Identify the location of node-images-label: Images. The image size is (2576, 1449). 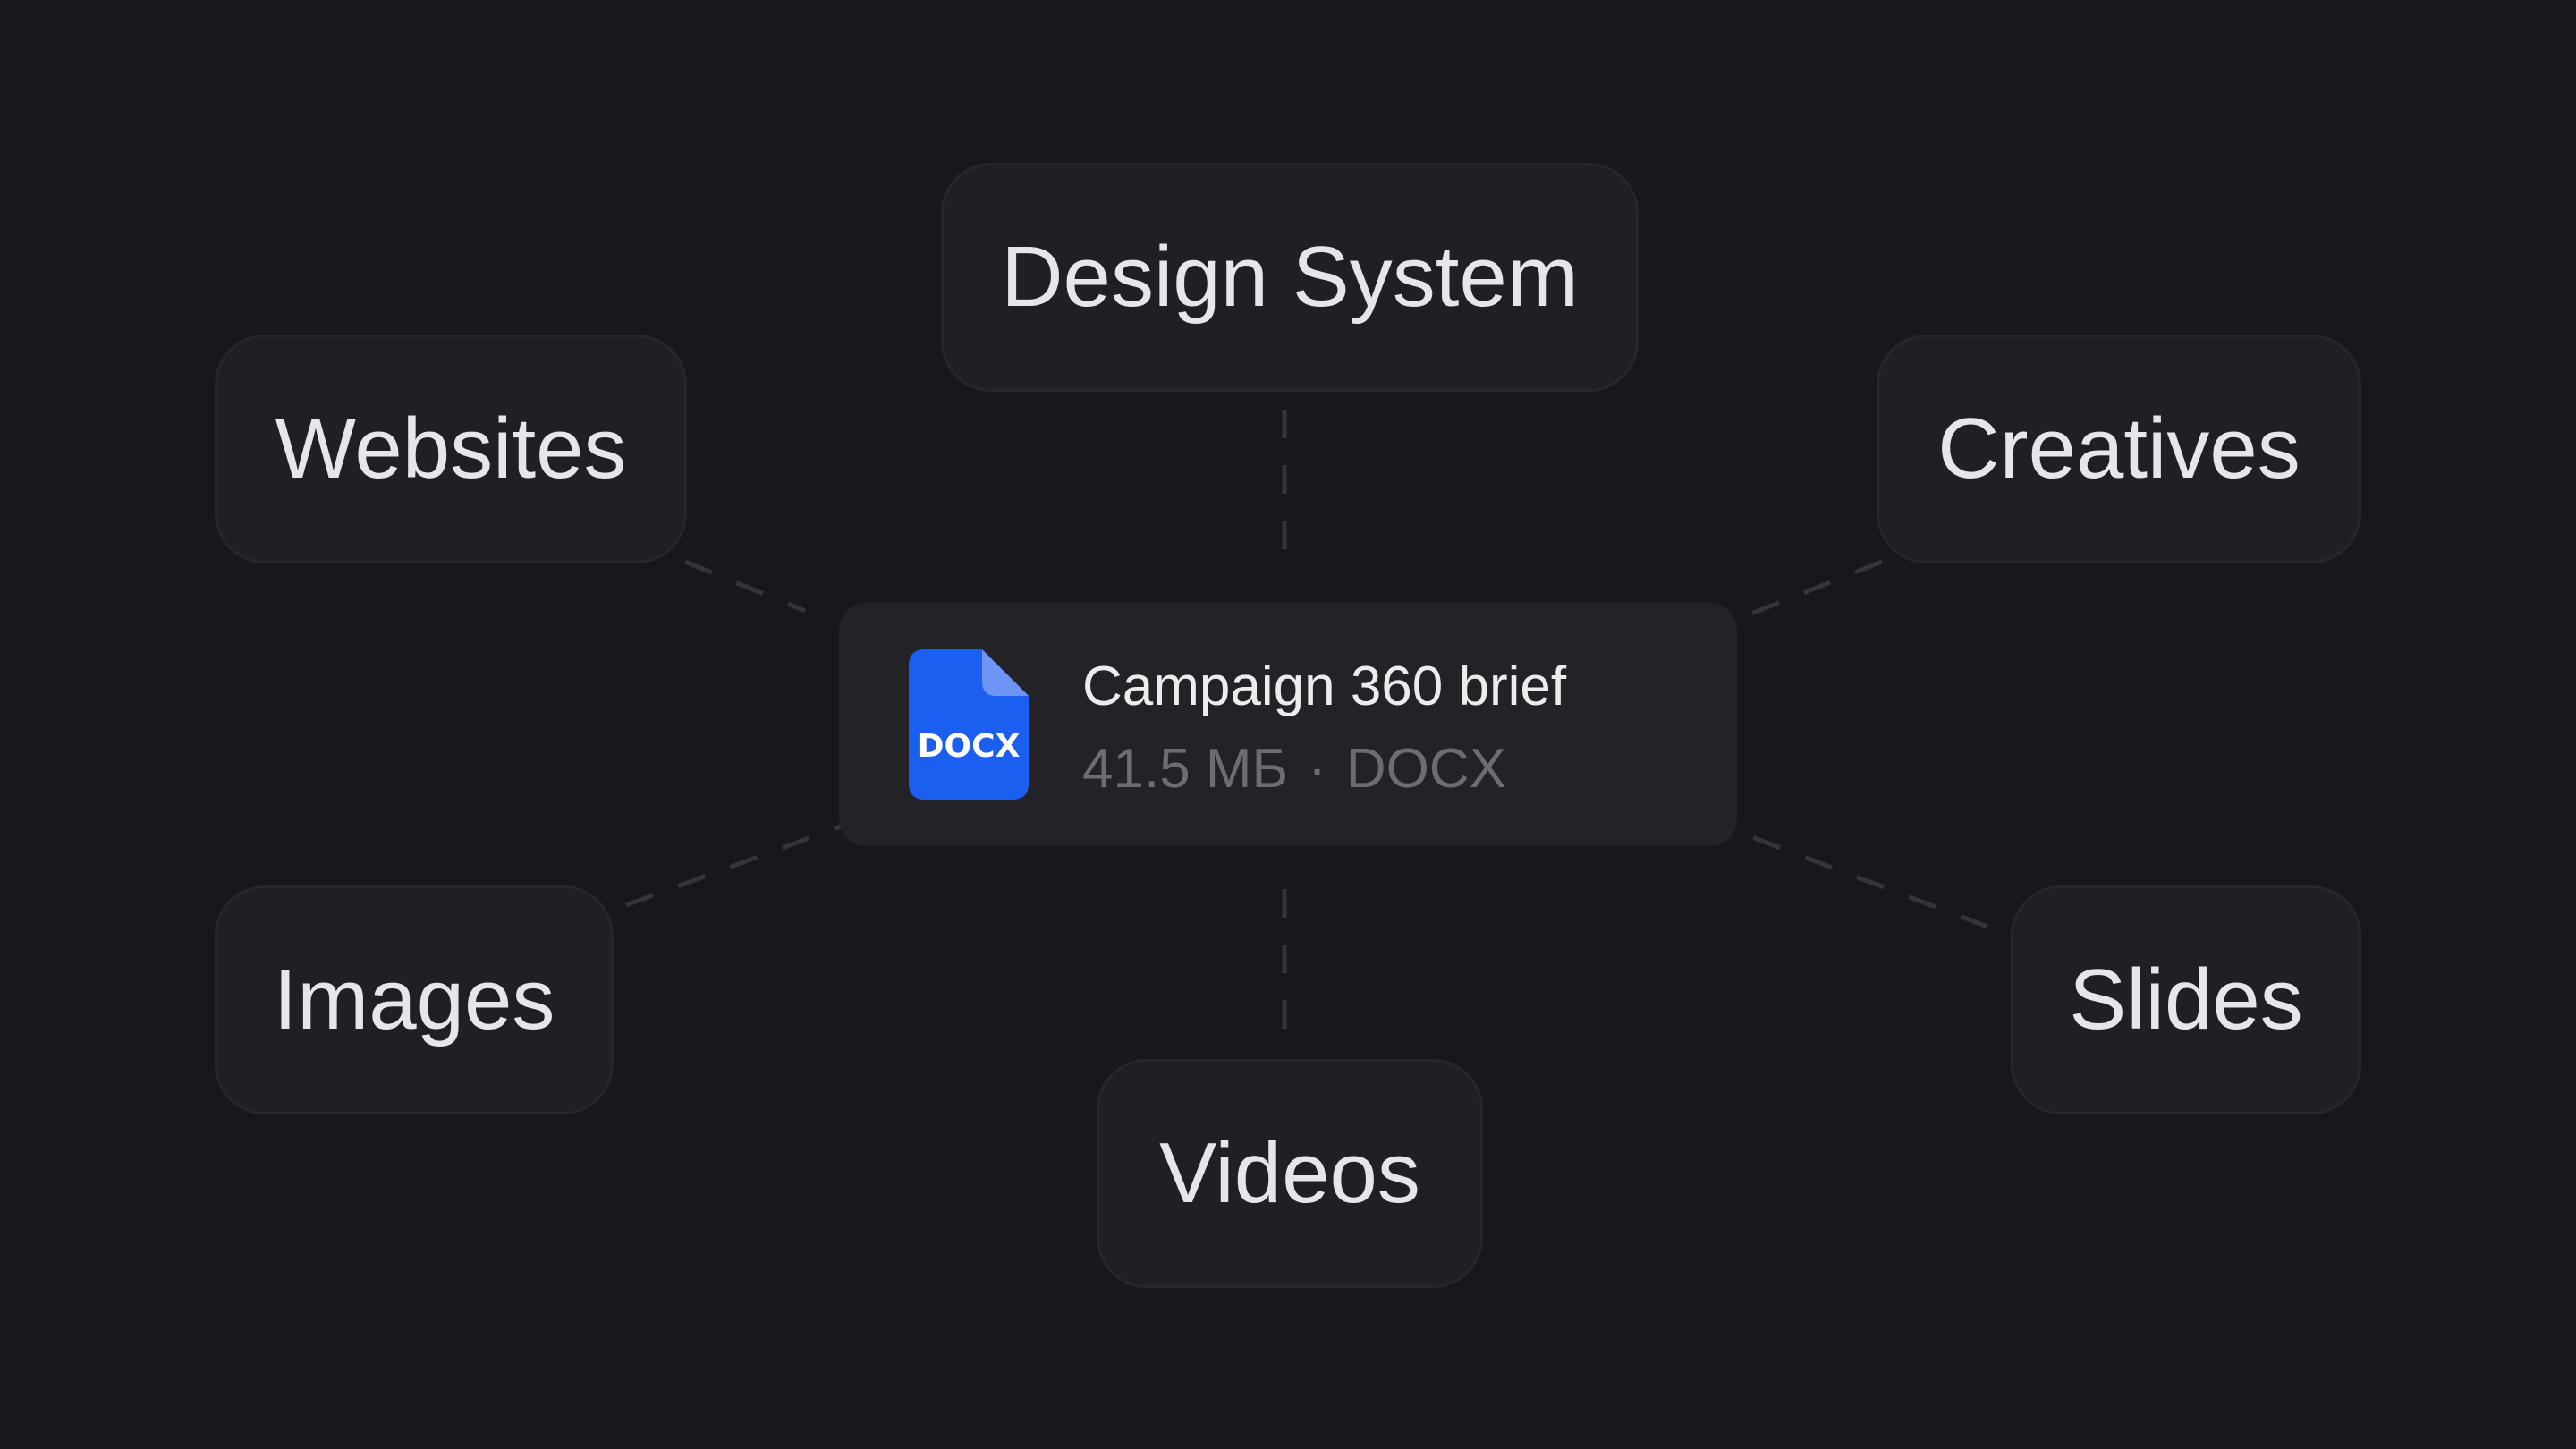
(414, 999).